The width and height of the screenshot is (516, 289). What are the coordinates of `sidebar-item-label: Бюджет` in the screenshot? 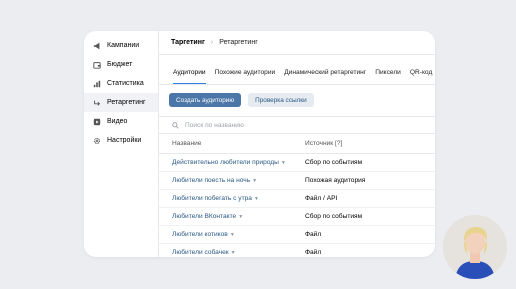 It's located at (120, 64).